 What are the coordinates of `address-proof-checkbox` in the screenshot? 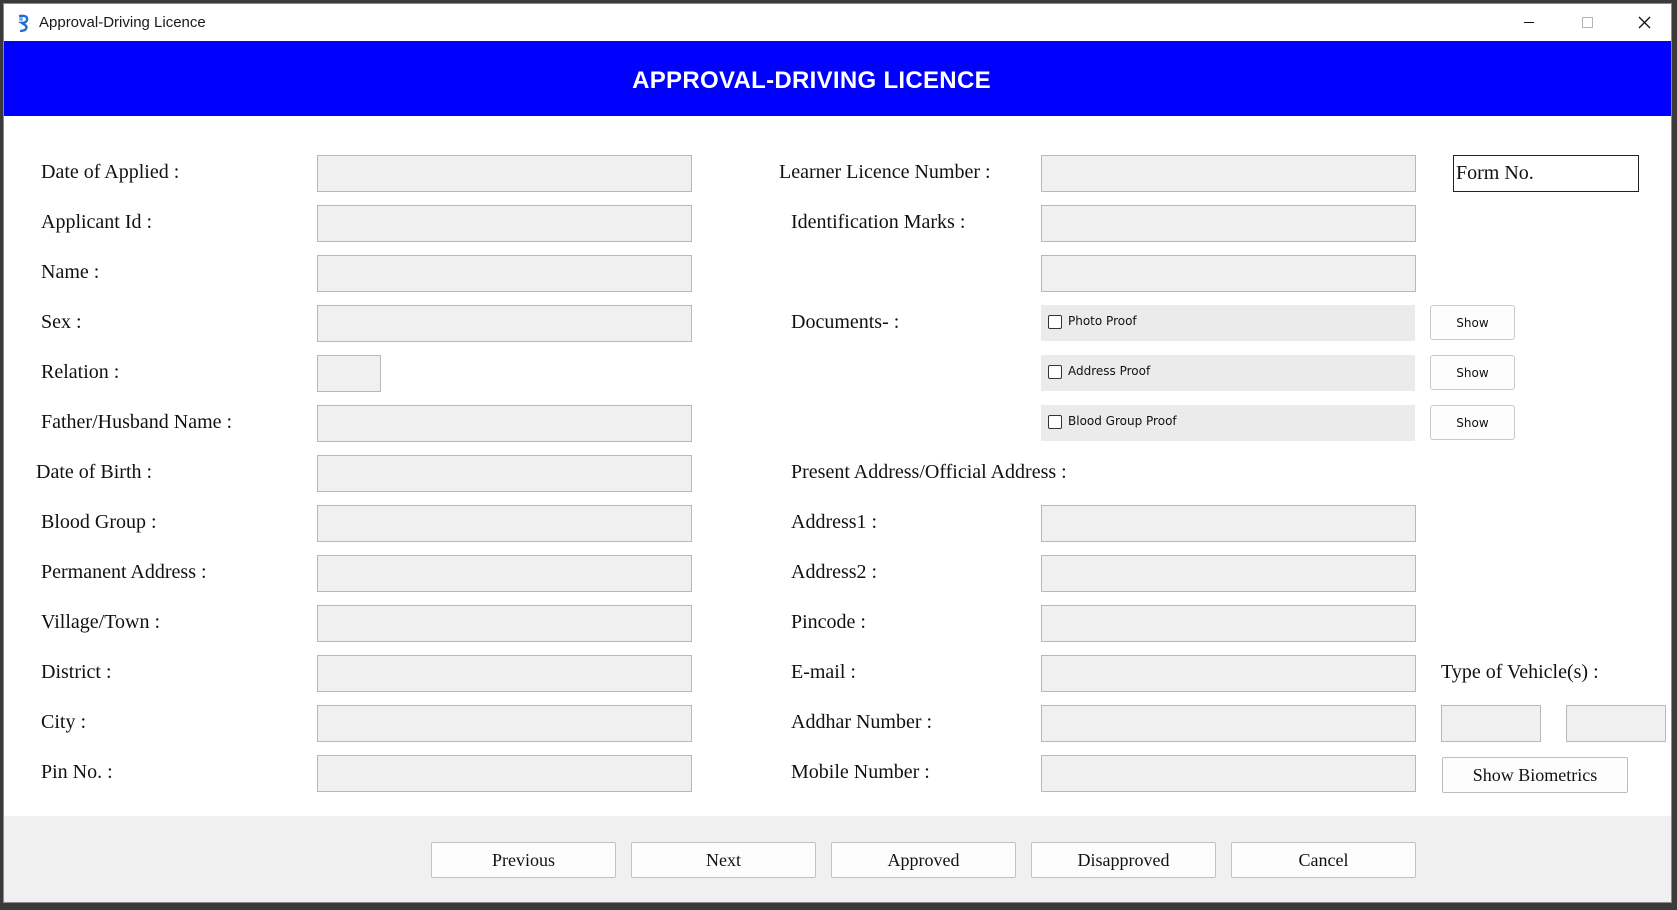 It's located at (1055, 372).